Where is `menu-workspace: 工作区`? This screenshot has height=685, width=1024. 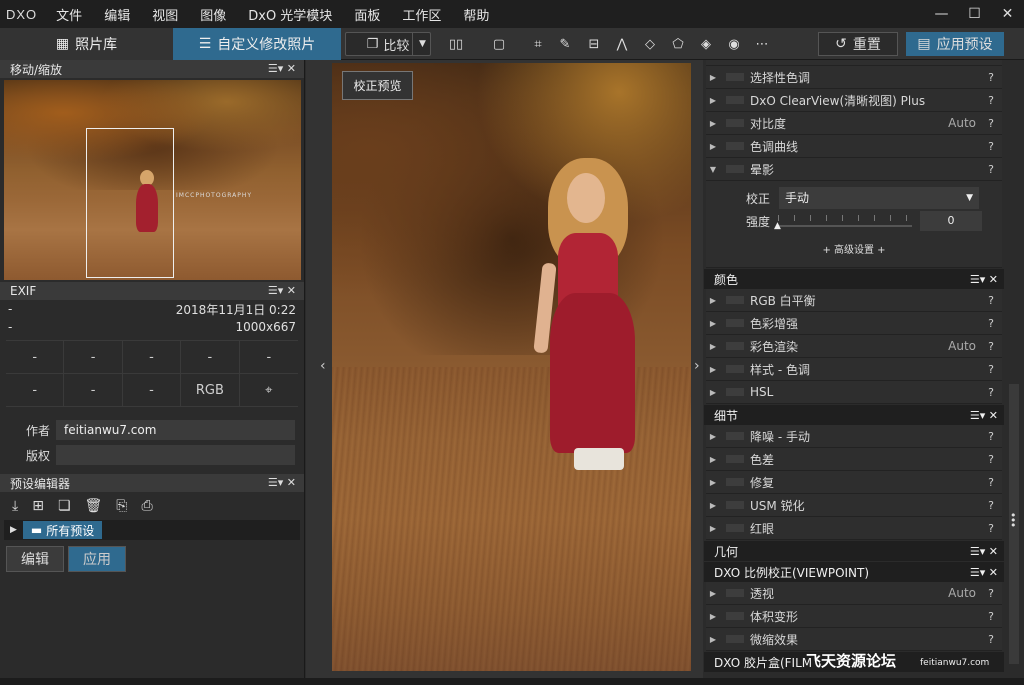 menu-workspace: 工作区 is located at coordinates (421, 14).